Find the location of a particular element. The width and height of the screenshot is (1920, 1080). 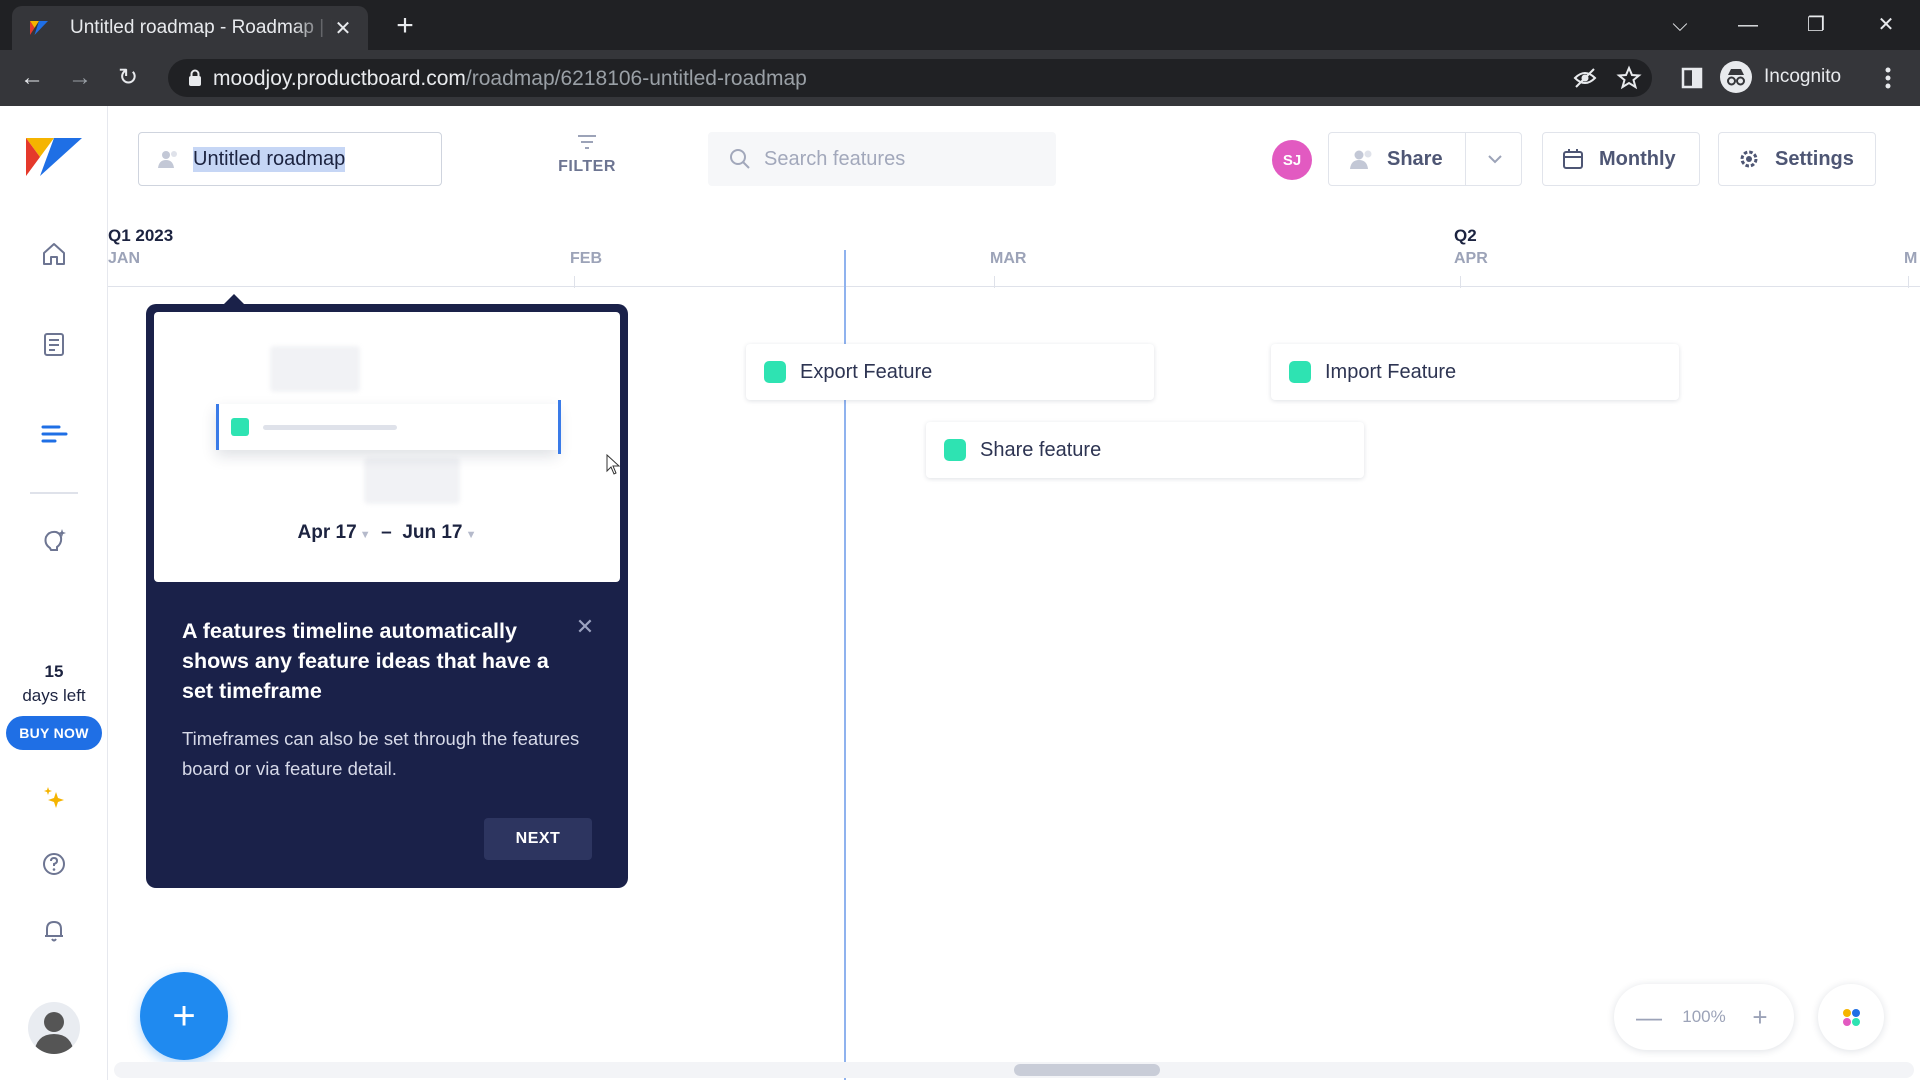

productboard-favicon-icon is located at coordinates (39, 28).